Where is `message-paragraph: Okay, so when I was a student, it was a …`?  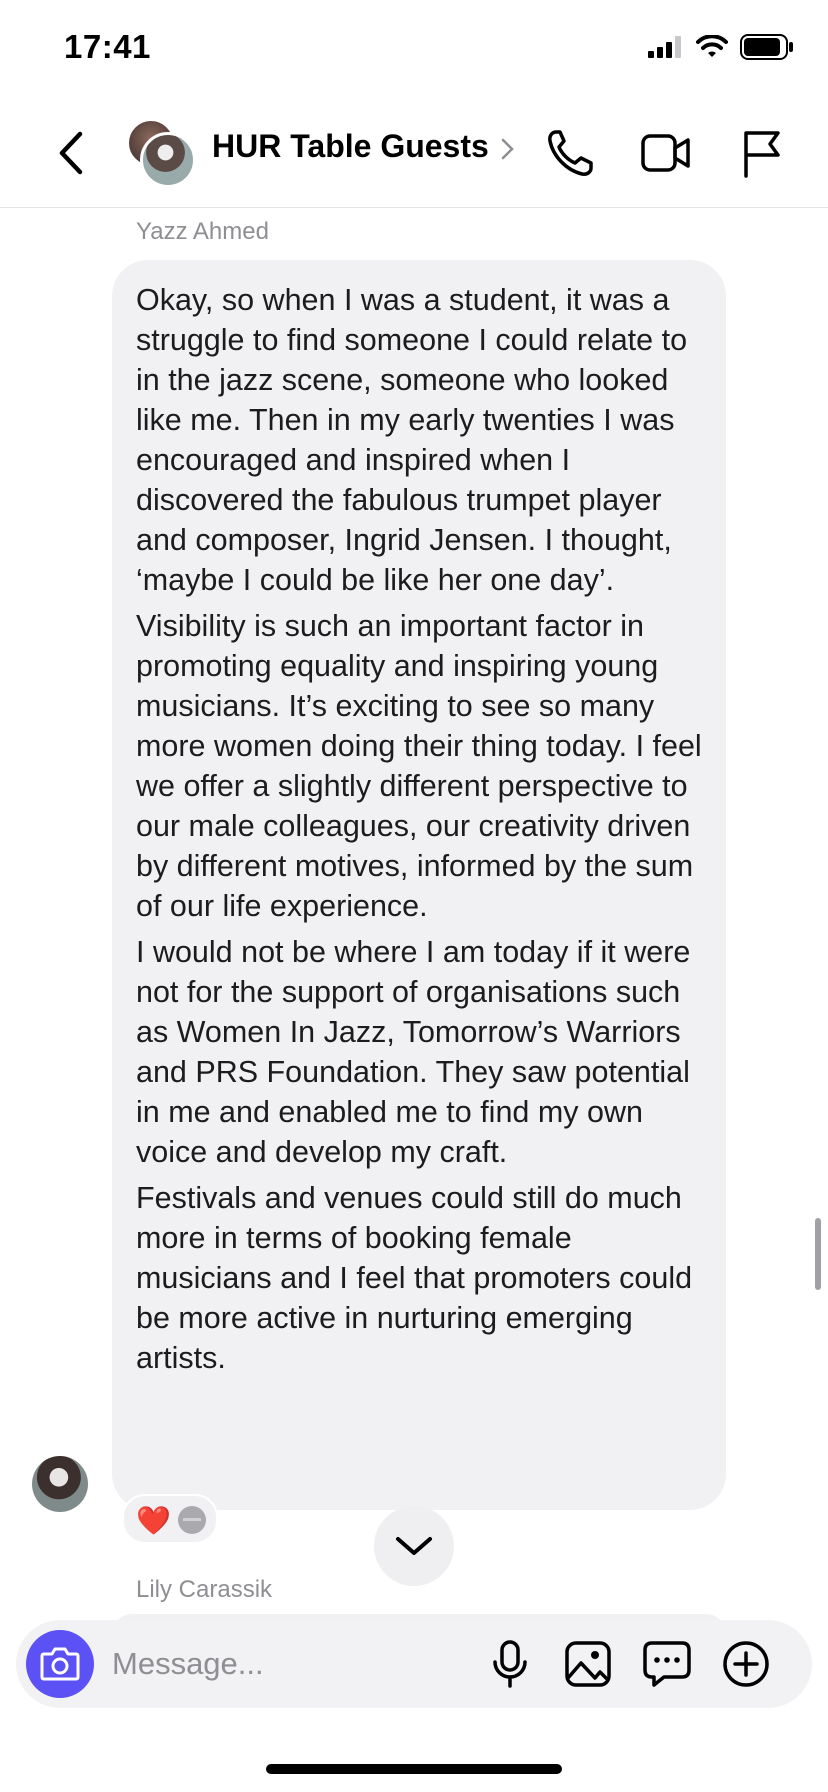 message-paragraph: Okay, so when I was a student, it was a … is located at coordinates (412, 440).